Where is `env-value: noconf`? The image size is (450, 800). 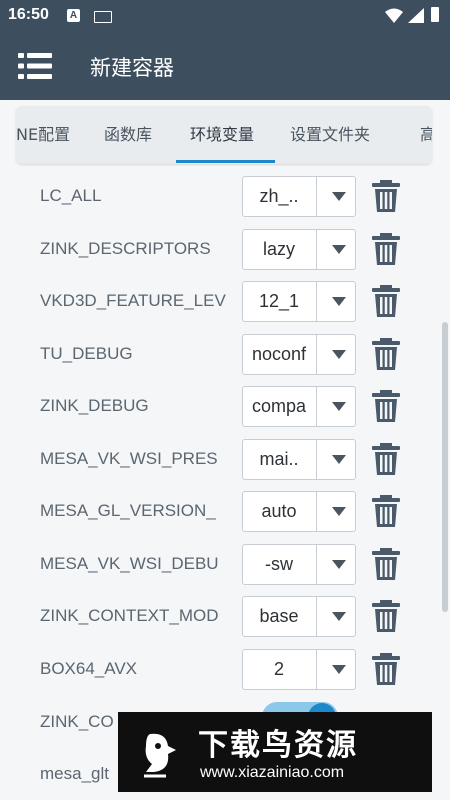
env-value: noconf is located at coordinates (279, 354).